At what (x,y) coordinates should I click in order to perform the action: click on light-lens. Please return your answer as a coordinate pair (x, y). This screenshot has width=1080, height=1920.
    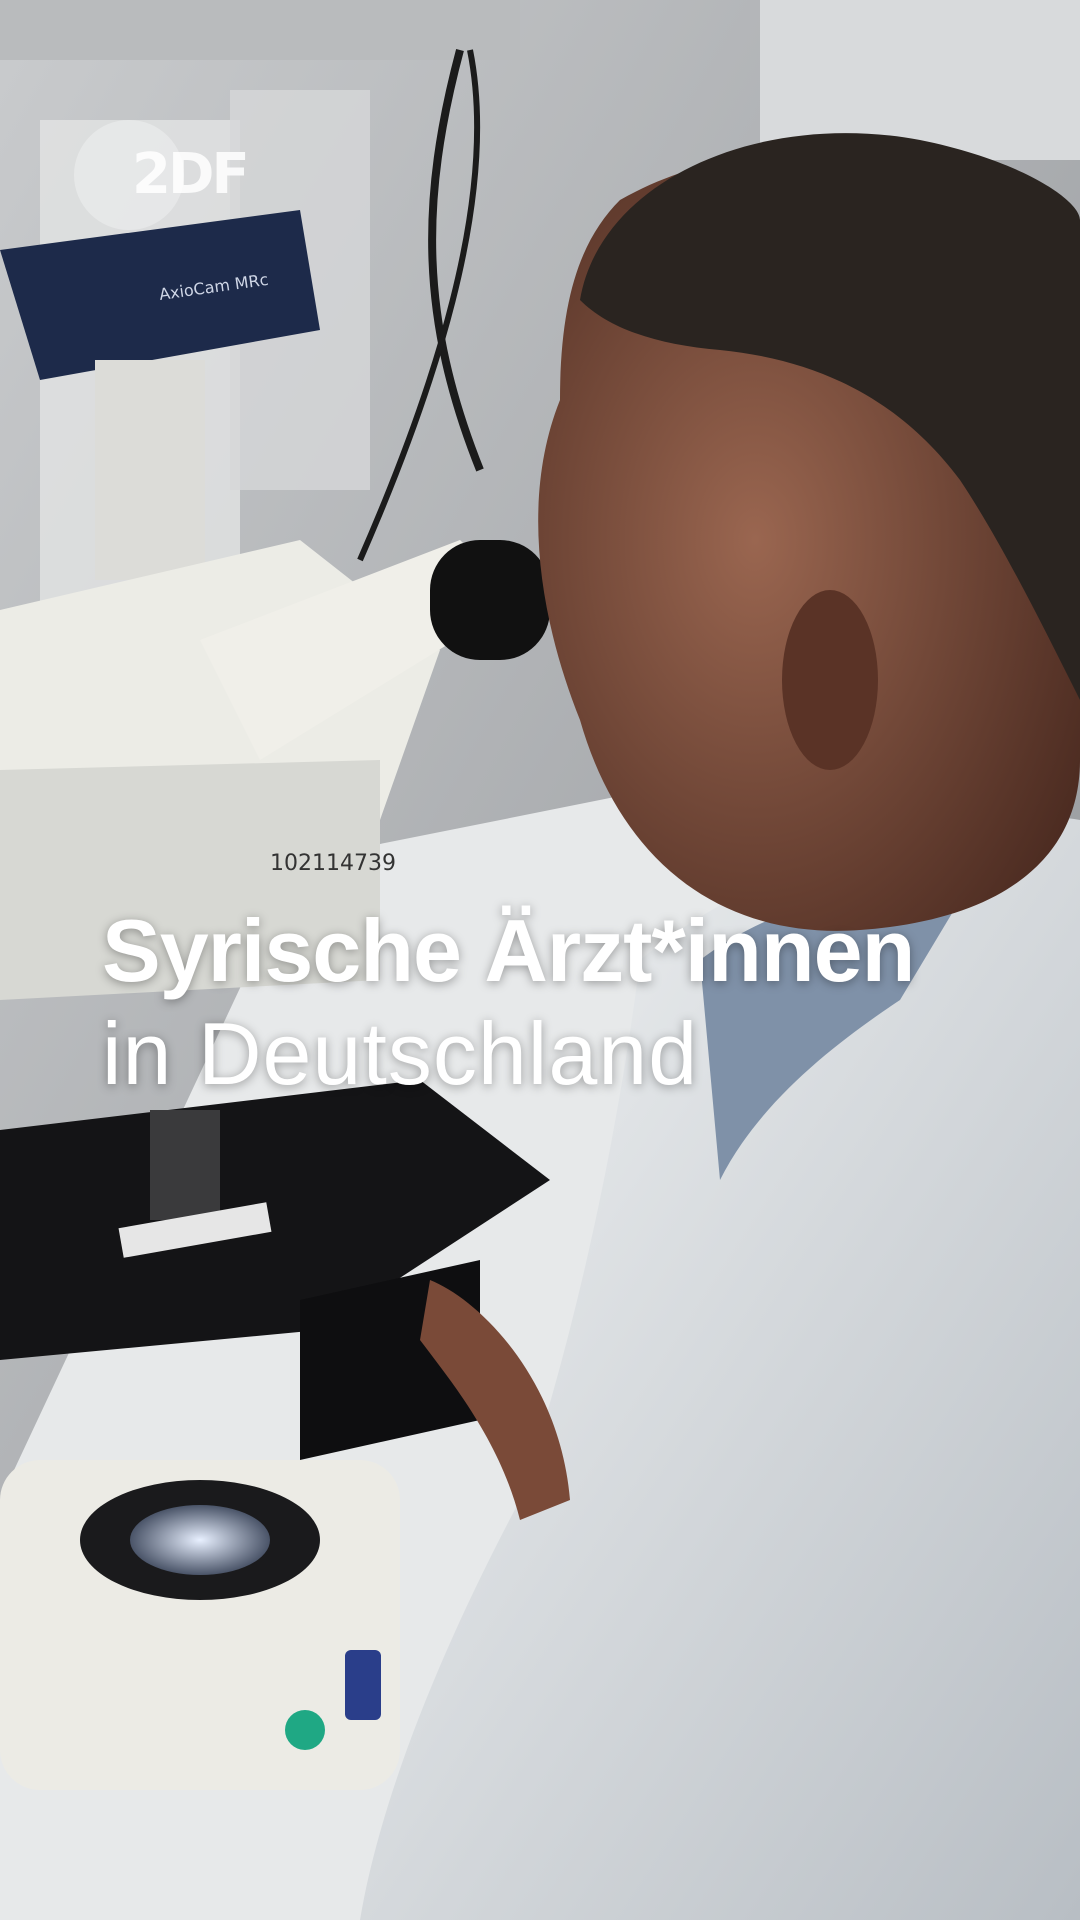
    Looking at the image, I should click on (200, 1540).